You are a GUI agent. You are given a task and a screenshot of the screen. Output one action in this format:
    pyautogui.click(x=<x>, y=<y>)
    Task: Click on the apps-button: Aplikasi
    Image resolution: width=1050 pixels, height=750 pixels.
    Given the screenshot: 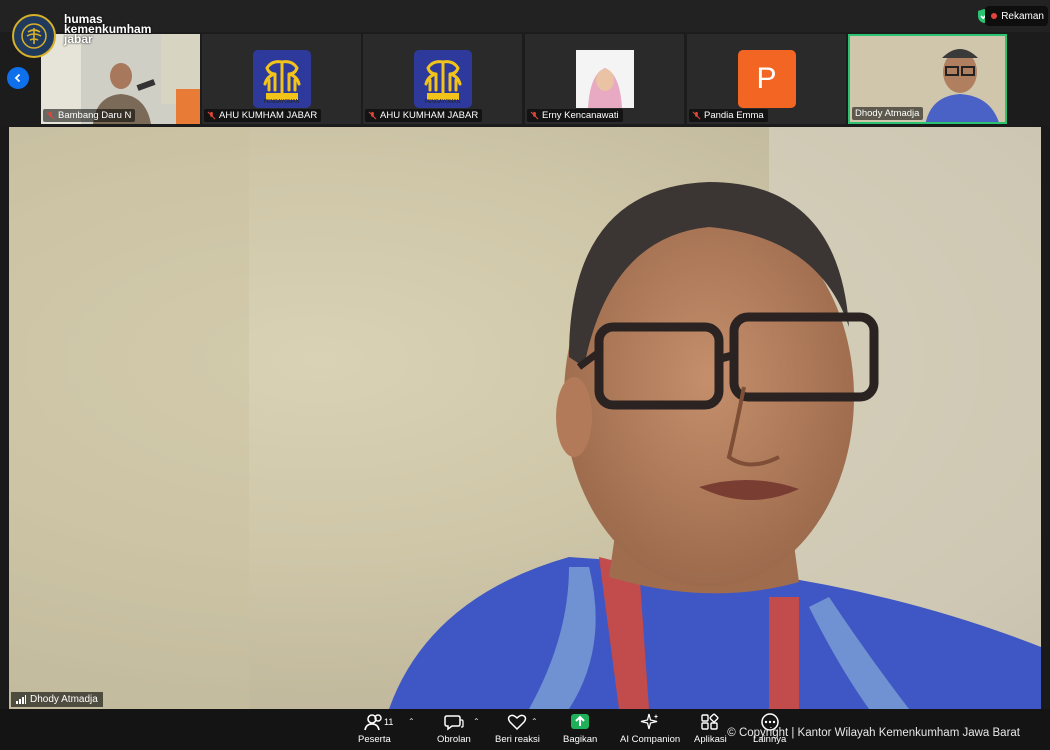 What is the action you would take?
    pyautogui.click(x=710, y=729)
    